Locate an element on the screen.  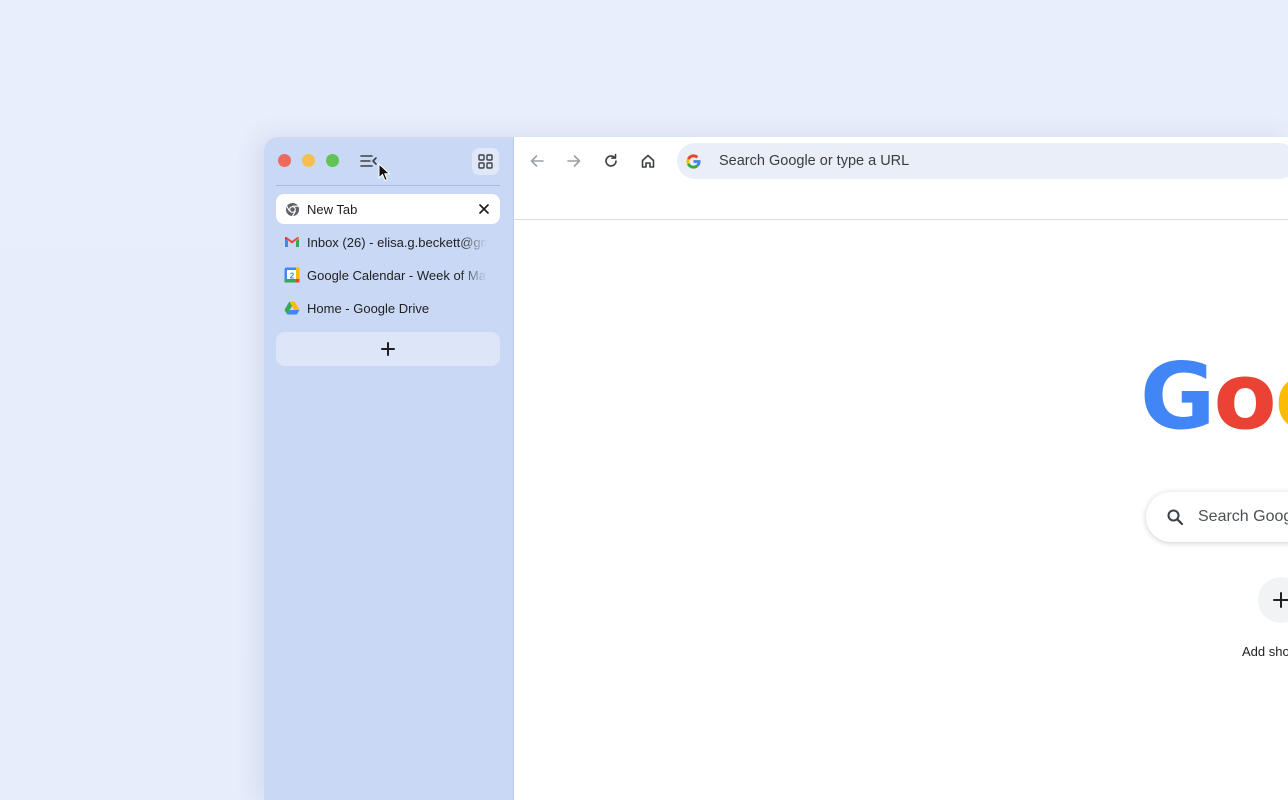
grid-icon is located at coordinates (485, 161).